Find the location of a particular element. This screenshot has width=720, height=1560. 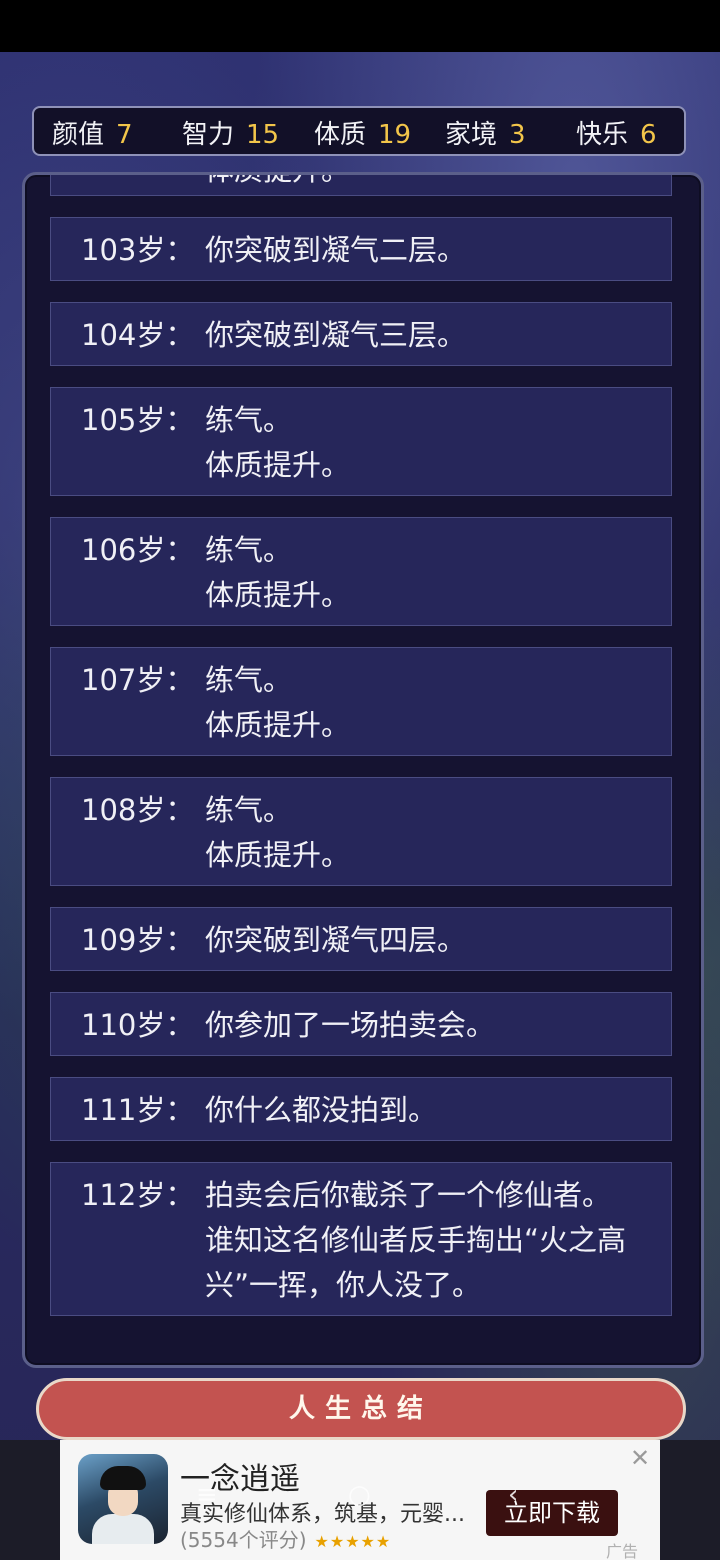

log-entry-age: 103岁： is located at coordinates (138, 250).